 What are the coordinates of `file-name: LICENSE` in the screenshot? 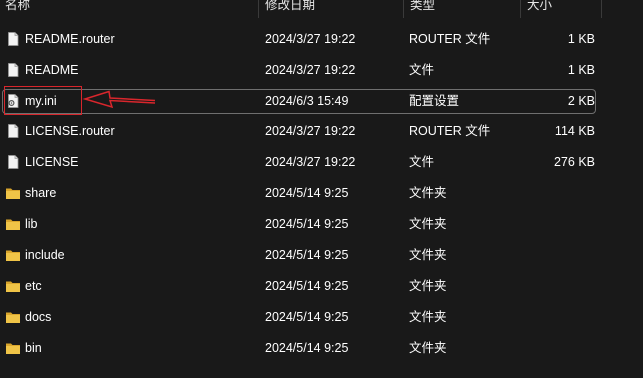 It's located at (52, 162).